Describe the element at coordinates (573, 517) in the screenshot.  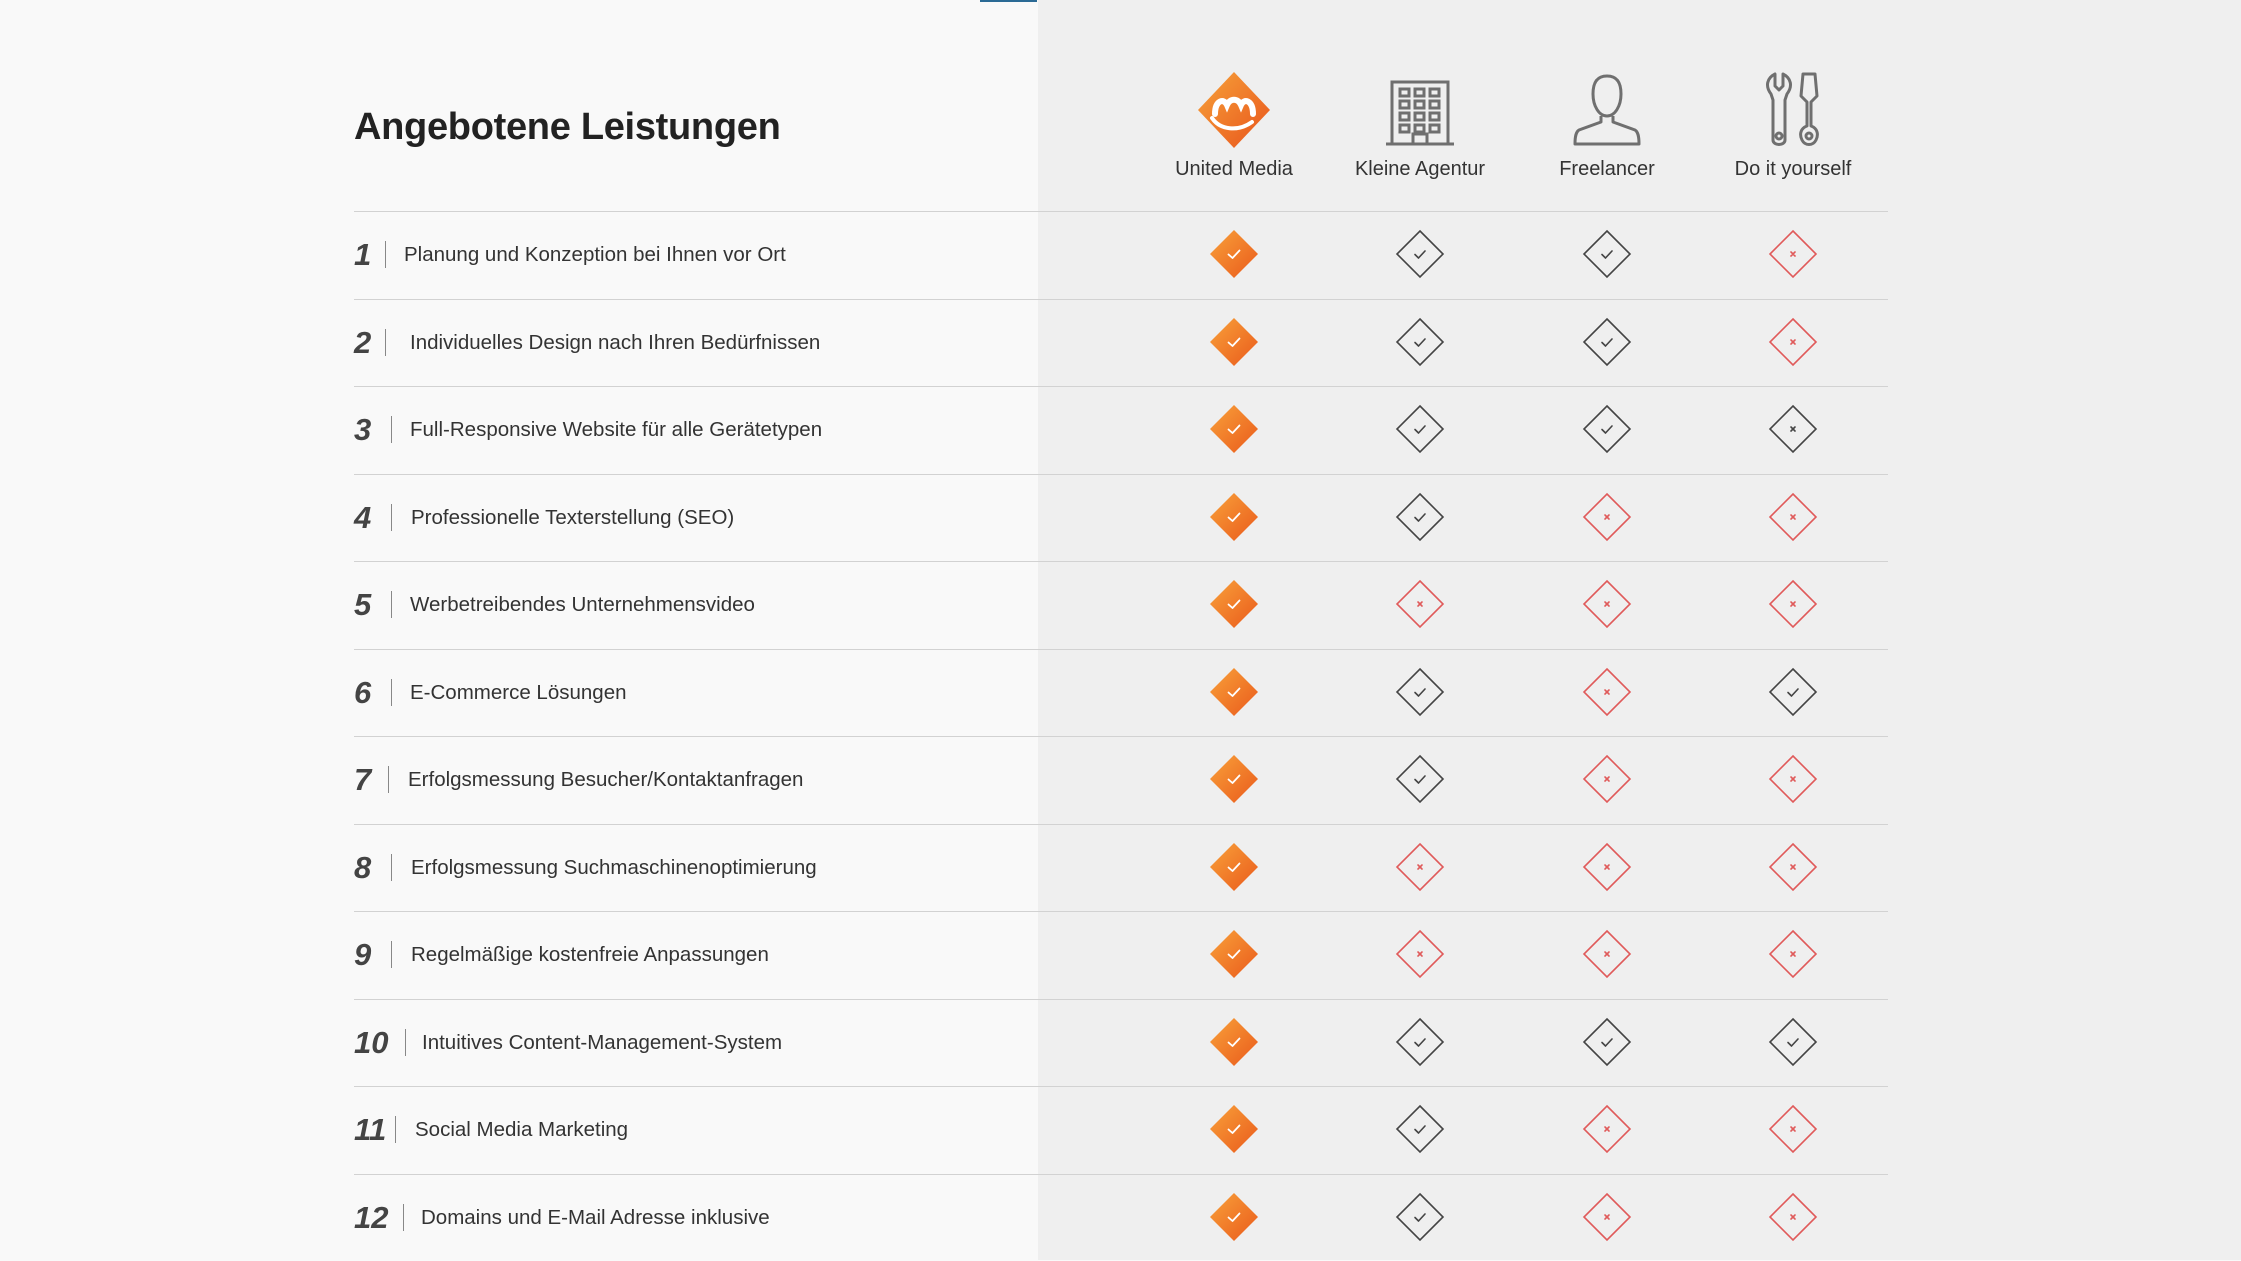
I see `feature-label: Professionelle Texterstellung (SEO)` at that location.